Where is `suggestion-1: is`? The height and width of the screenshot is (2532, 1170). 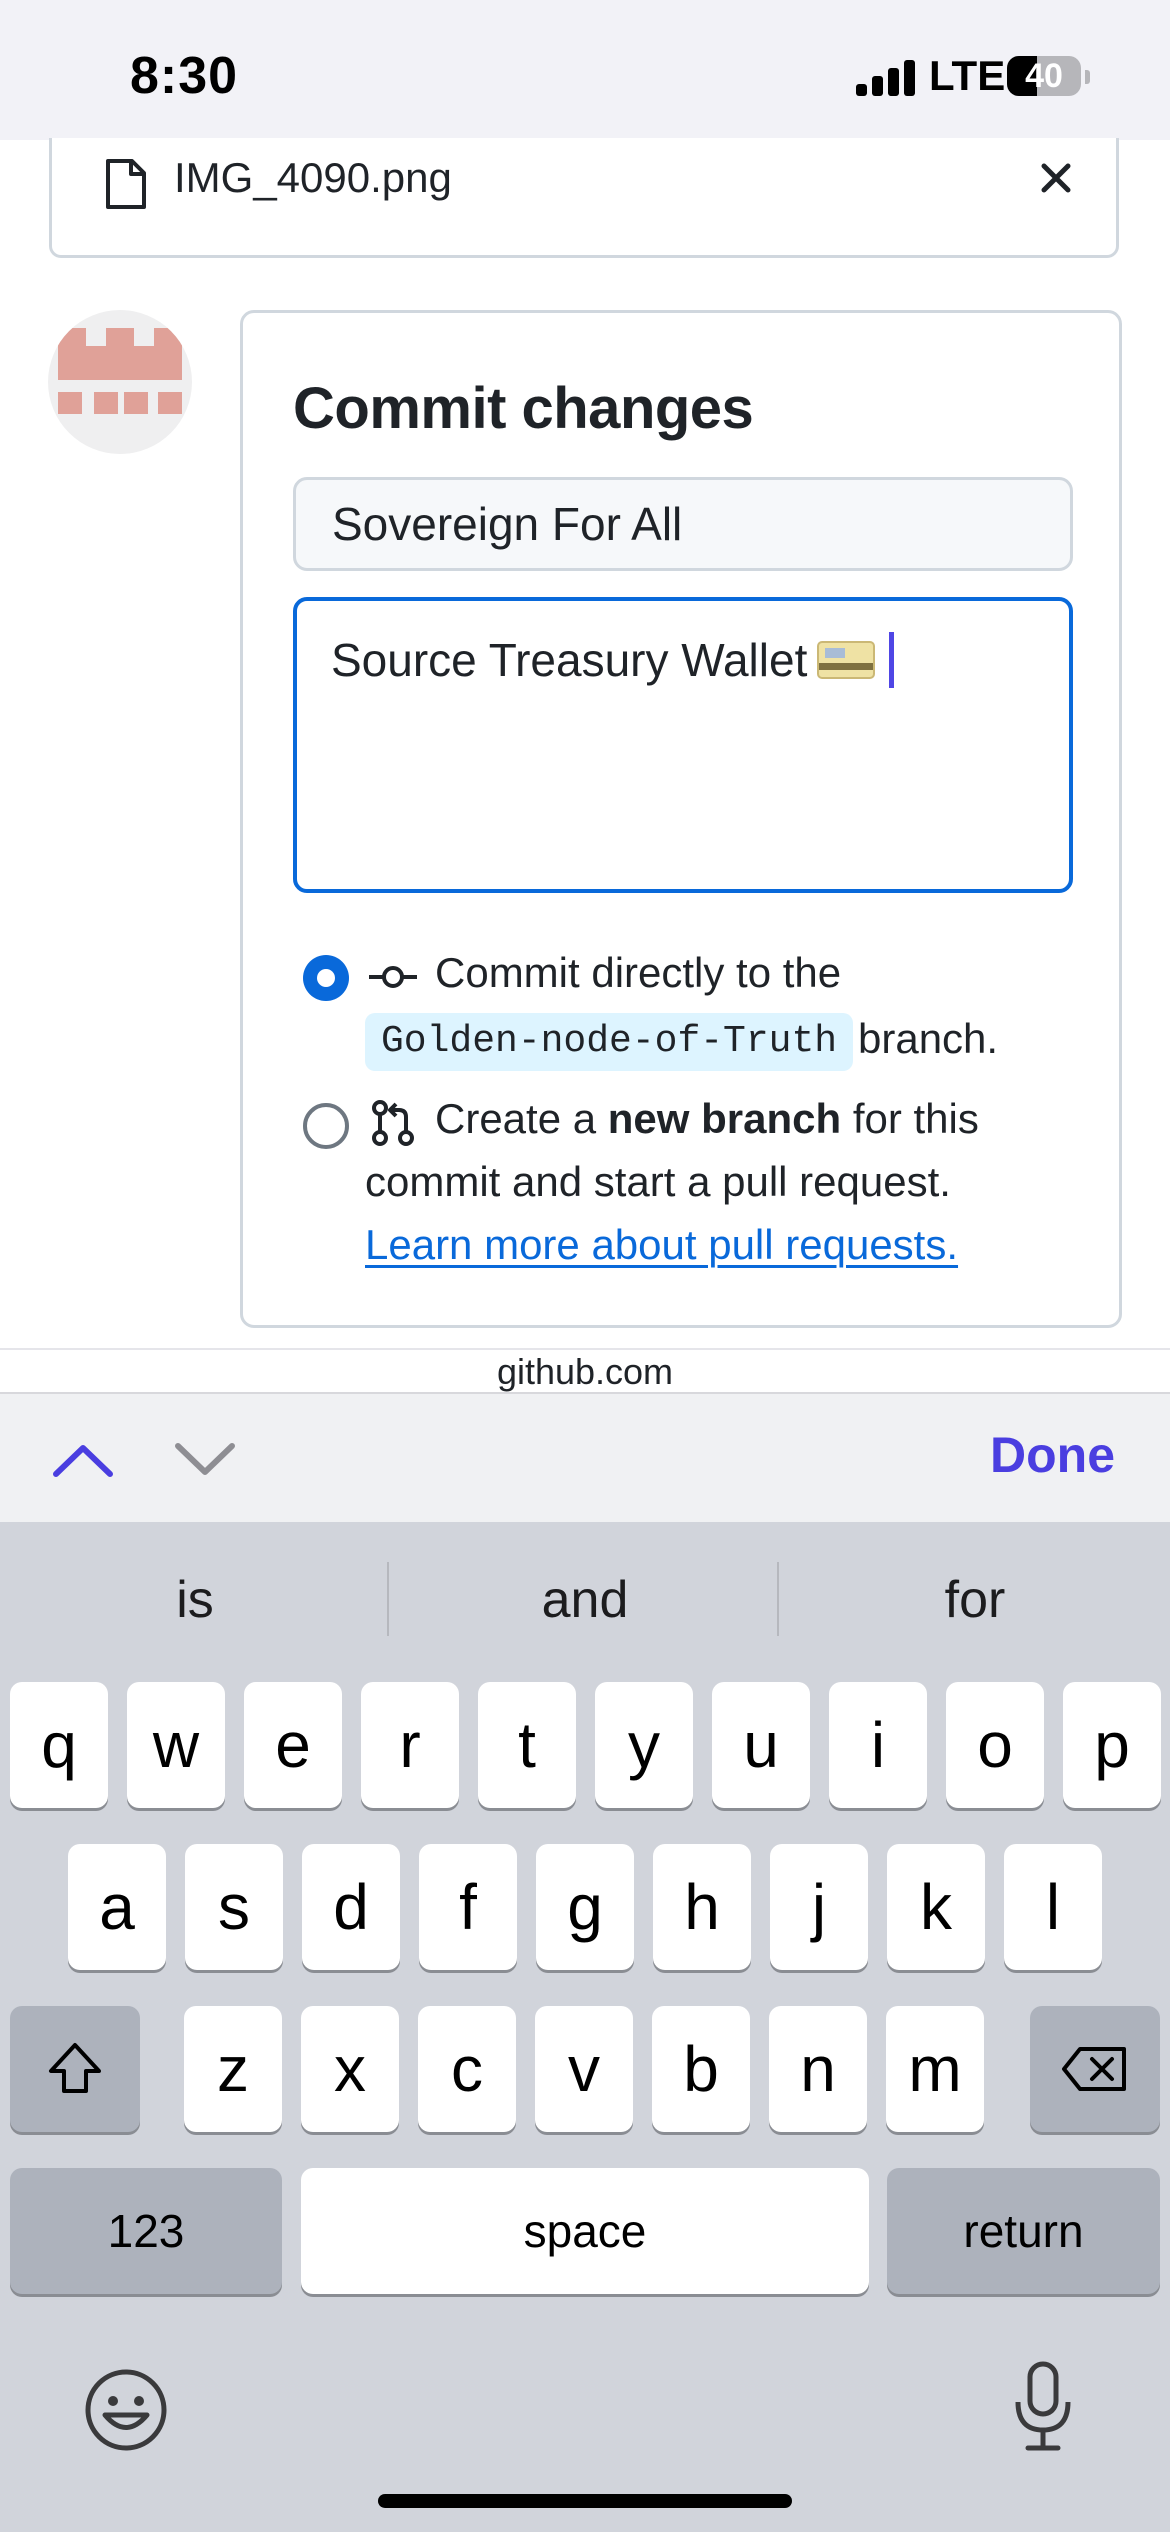 suggestion-1: is is located at coordinates (195, 1597).